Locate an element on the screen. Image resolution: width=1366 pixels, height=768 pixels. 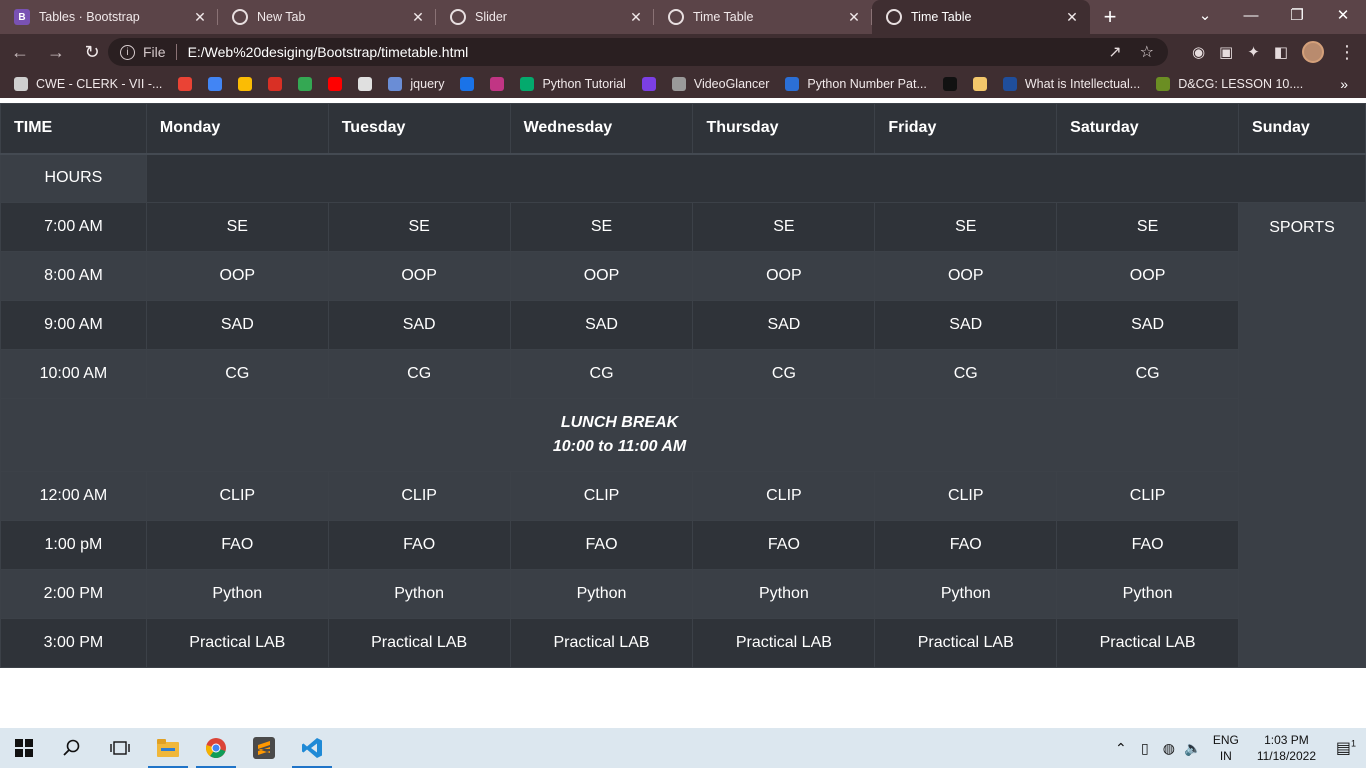
globe-icon is located at coordinates (676, 17).